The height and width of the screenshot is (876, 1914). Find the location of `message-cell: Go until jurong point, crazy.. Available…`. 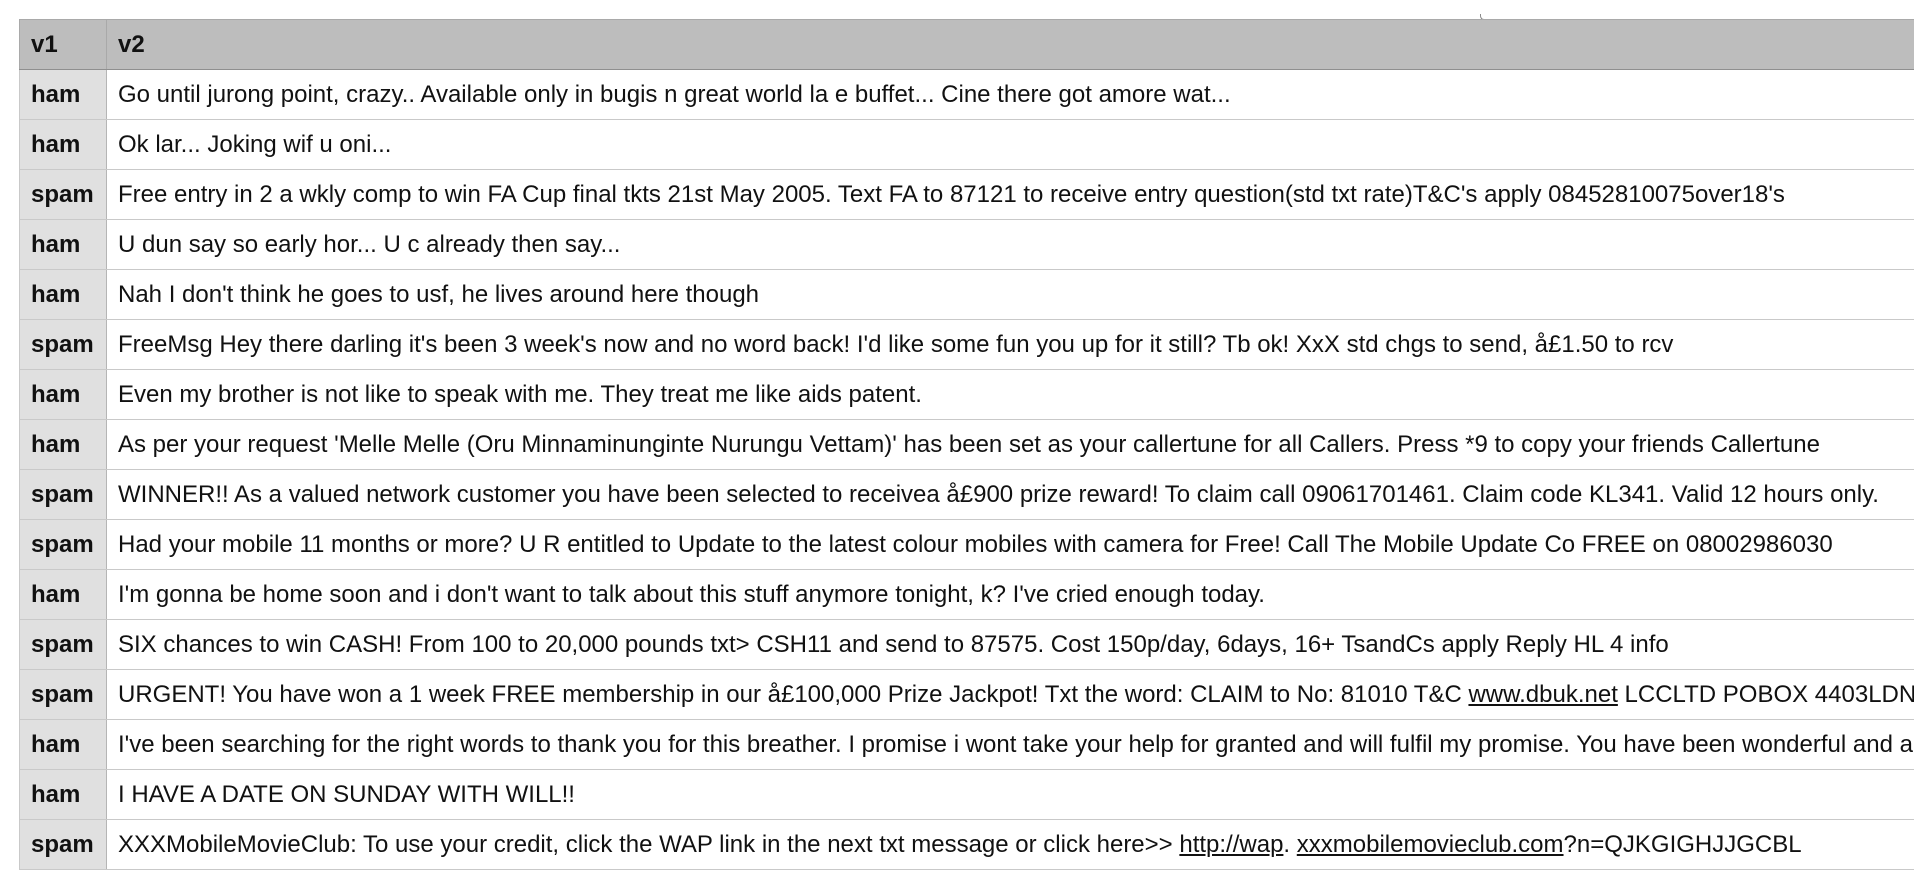

message-cell: Go until jurong point, crazy.. Available… is located at coordinates (1010, 94).